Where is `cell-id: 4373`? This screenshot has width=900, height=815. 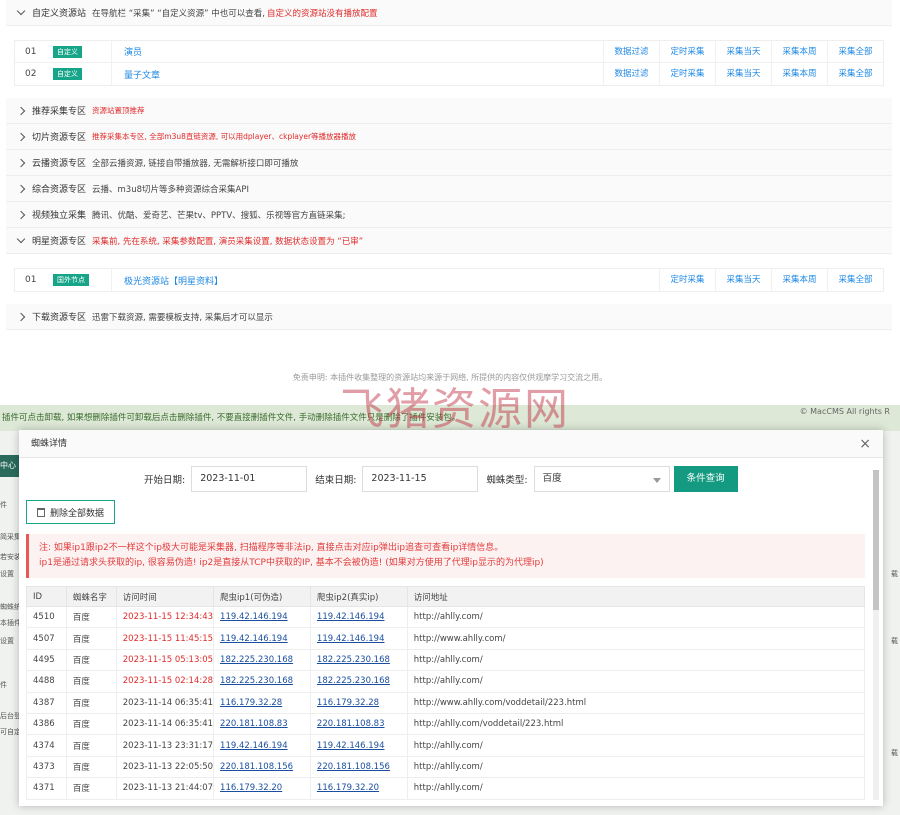
cell-id: 4373 is located at coordinates (46, 767).